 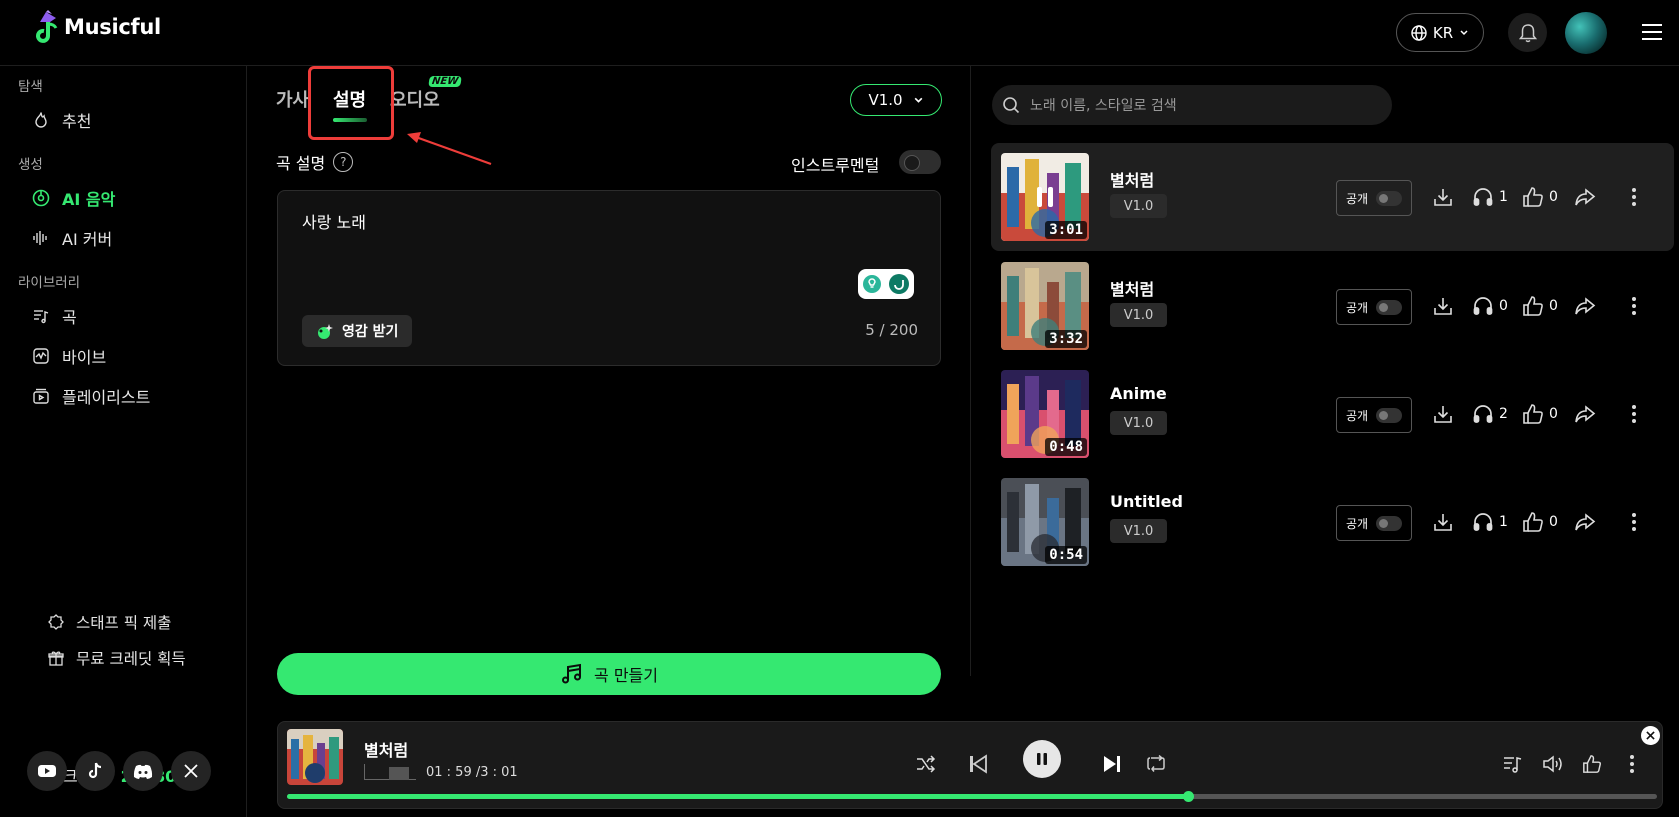 I want to click on description-textarea: 사랑 노래 영감 받기 5 / 200, so click(x=609, y=278).